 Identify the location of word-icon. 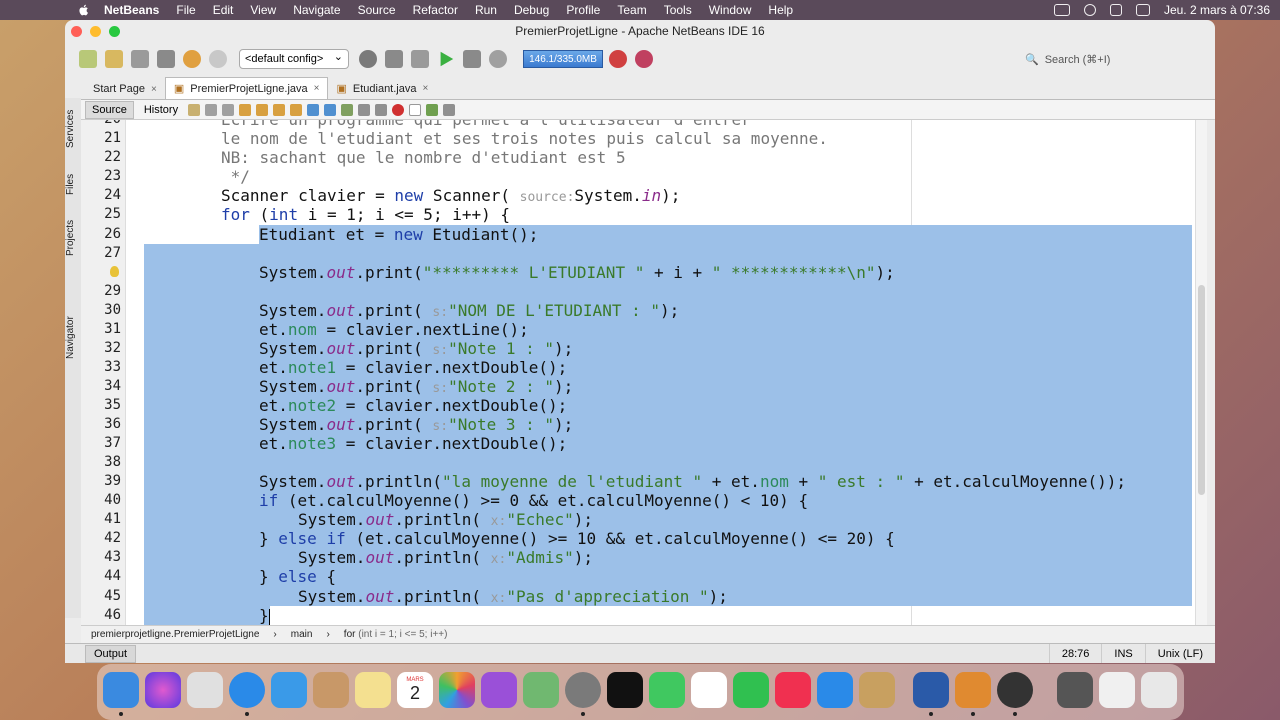
(931, 694).